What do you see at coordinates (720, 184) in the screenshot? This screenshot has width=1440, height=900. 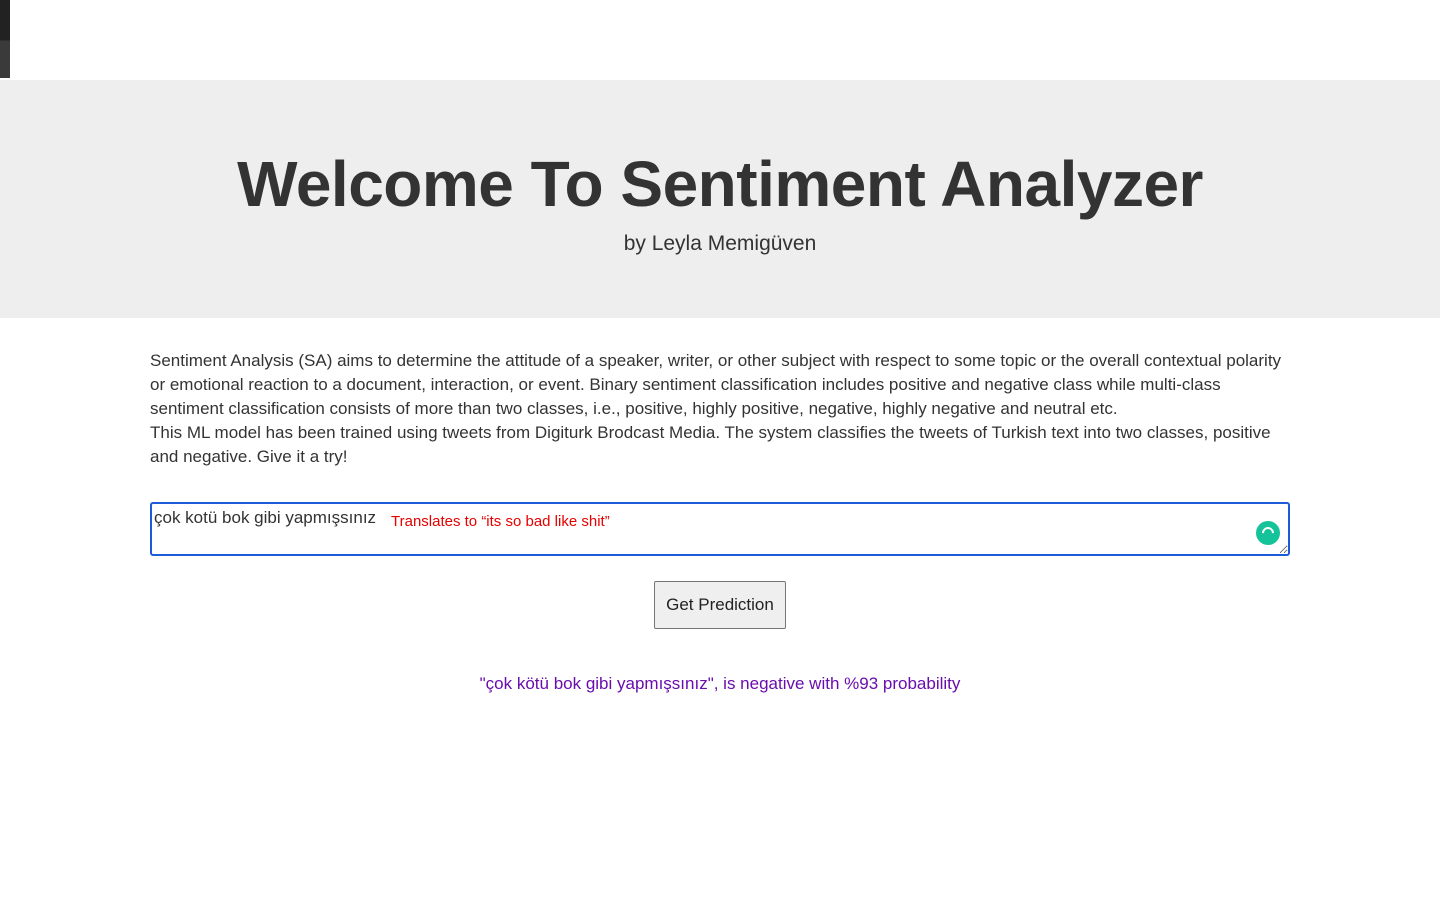 I see `page-title: Welcome To Sentiment Analyzer` at bounding box center [720, 184].